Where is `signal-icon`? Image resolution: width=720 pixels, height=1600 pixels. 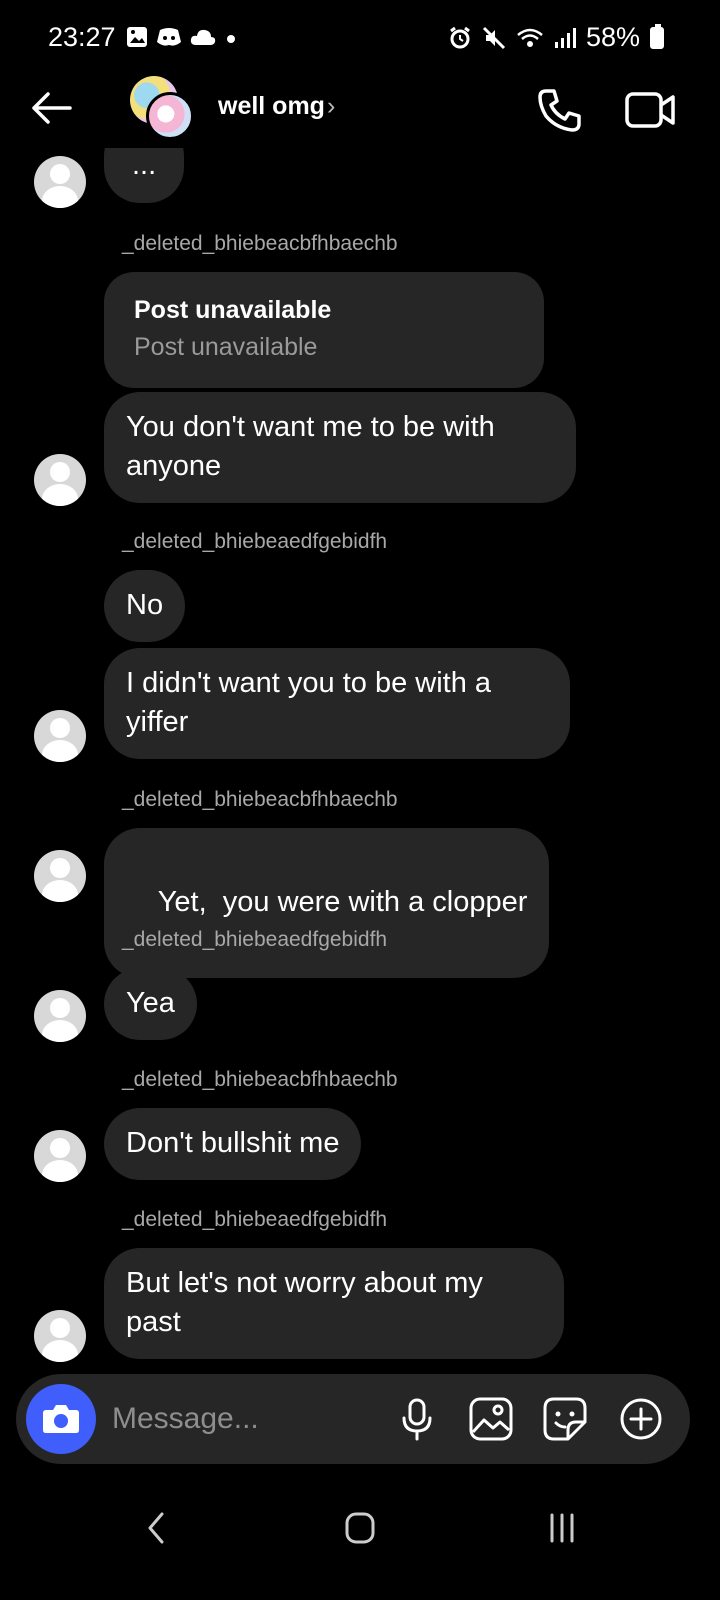 signal-icon is located at coordinates (565, 37).